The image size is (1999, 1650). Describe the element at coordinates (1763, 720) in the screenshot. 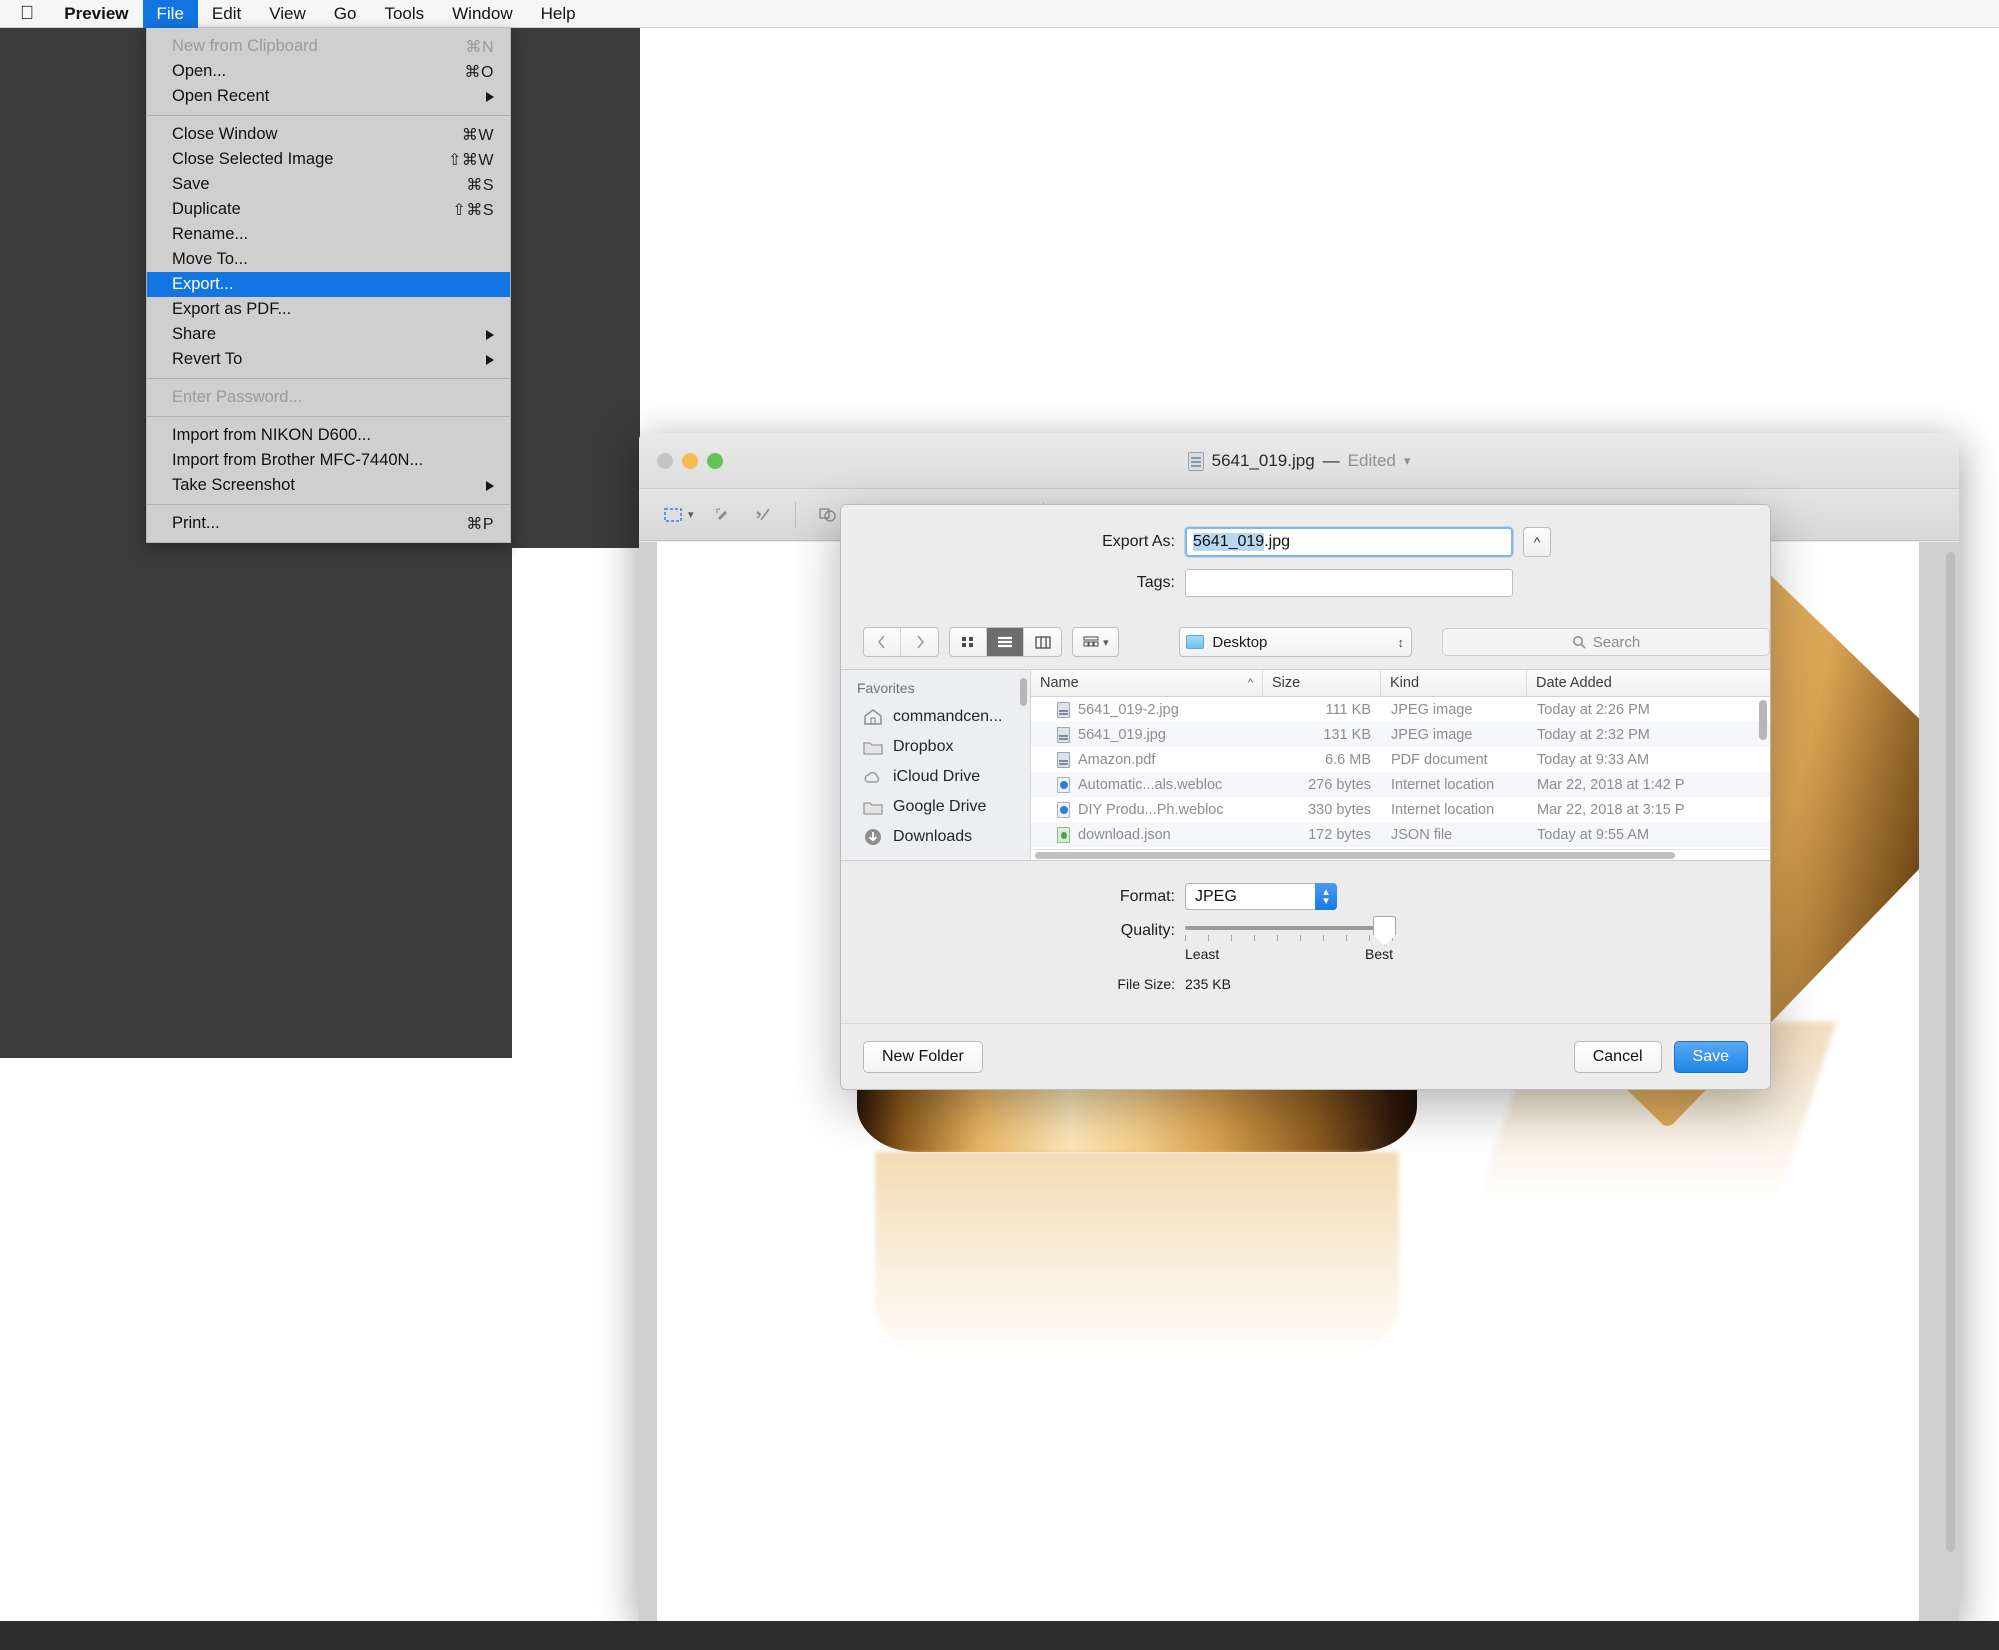

I see `file-list-vertical-scrollbar` at that location.